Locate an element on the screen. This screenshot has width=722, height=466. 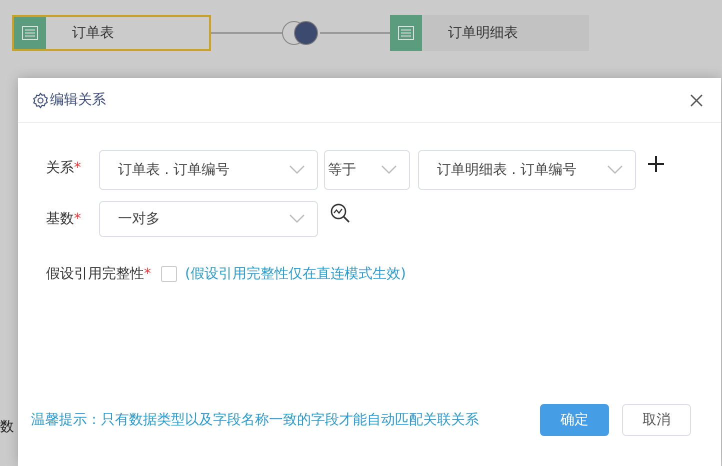
table-name: 订单表 is located at coordinates (92, 33).